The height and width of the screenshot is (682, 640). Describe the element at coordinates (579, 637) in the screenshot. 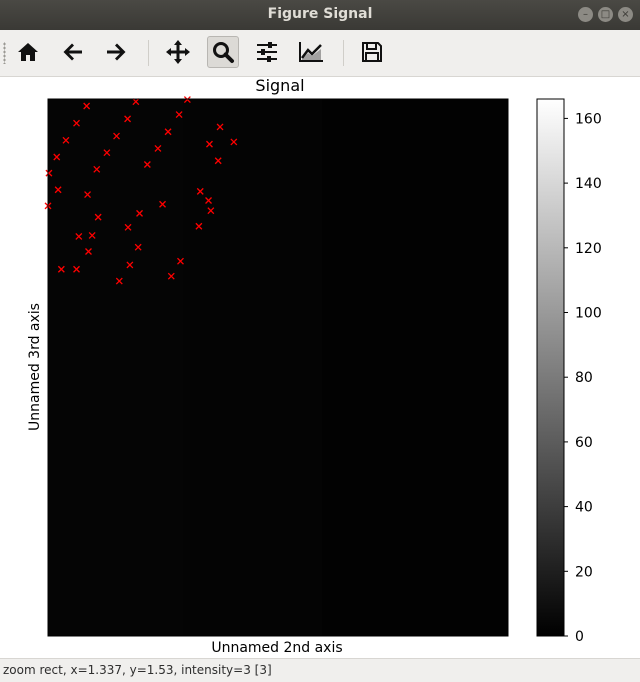

I see `colorbar-tick-label: 0` at that location.